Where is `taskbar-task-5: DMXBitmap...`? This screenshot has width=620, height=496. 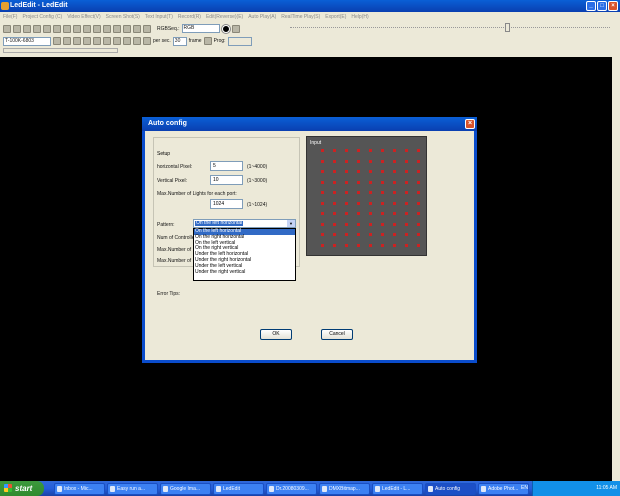
taskbar-task-5: DMXBitmap... is located at coordinates (344, 488).